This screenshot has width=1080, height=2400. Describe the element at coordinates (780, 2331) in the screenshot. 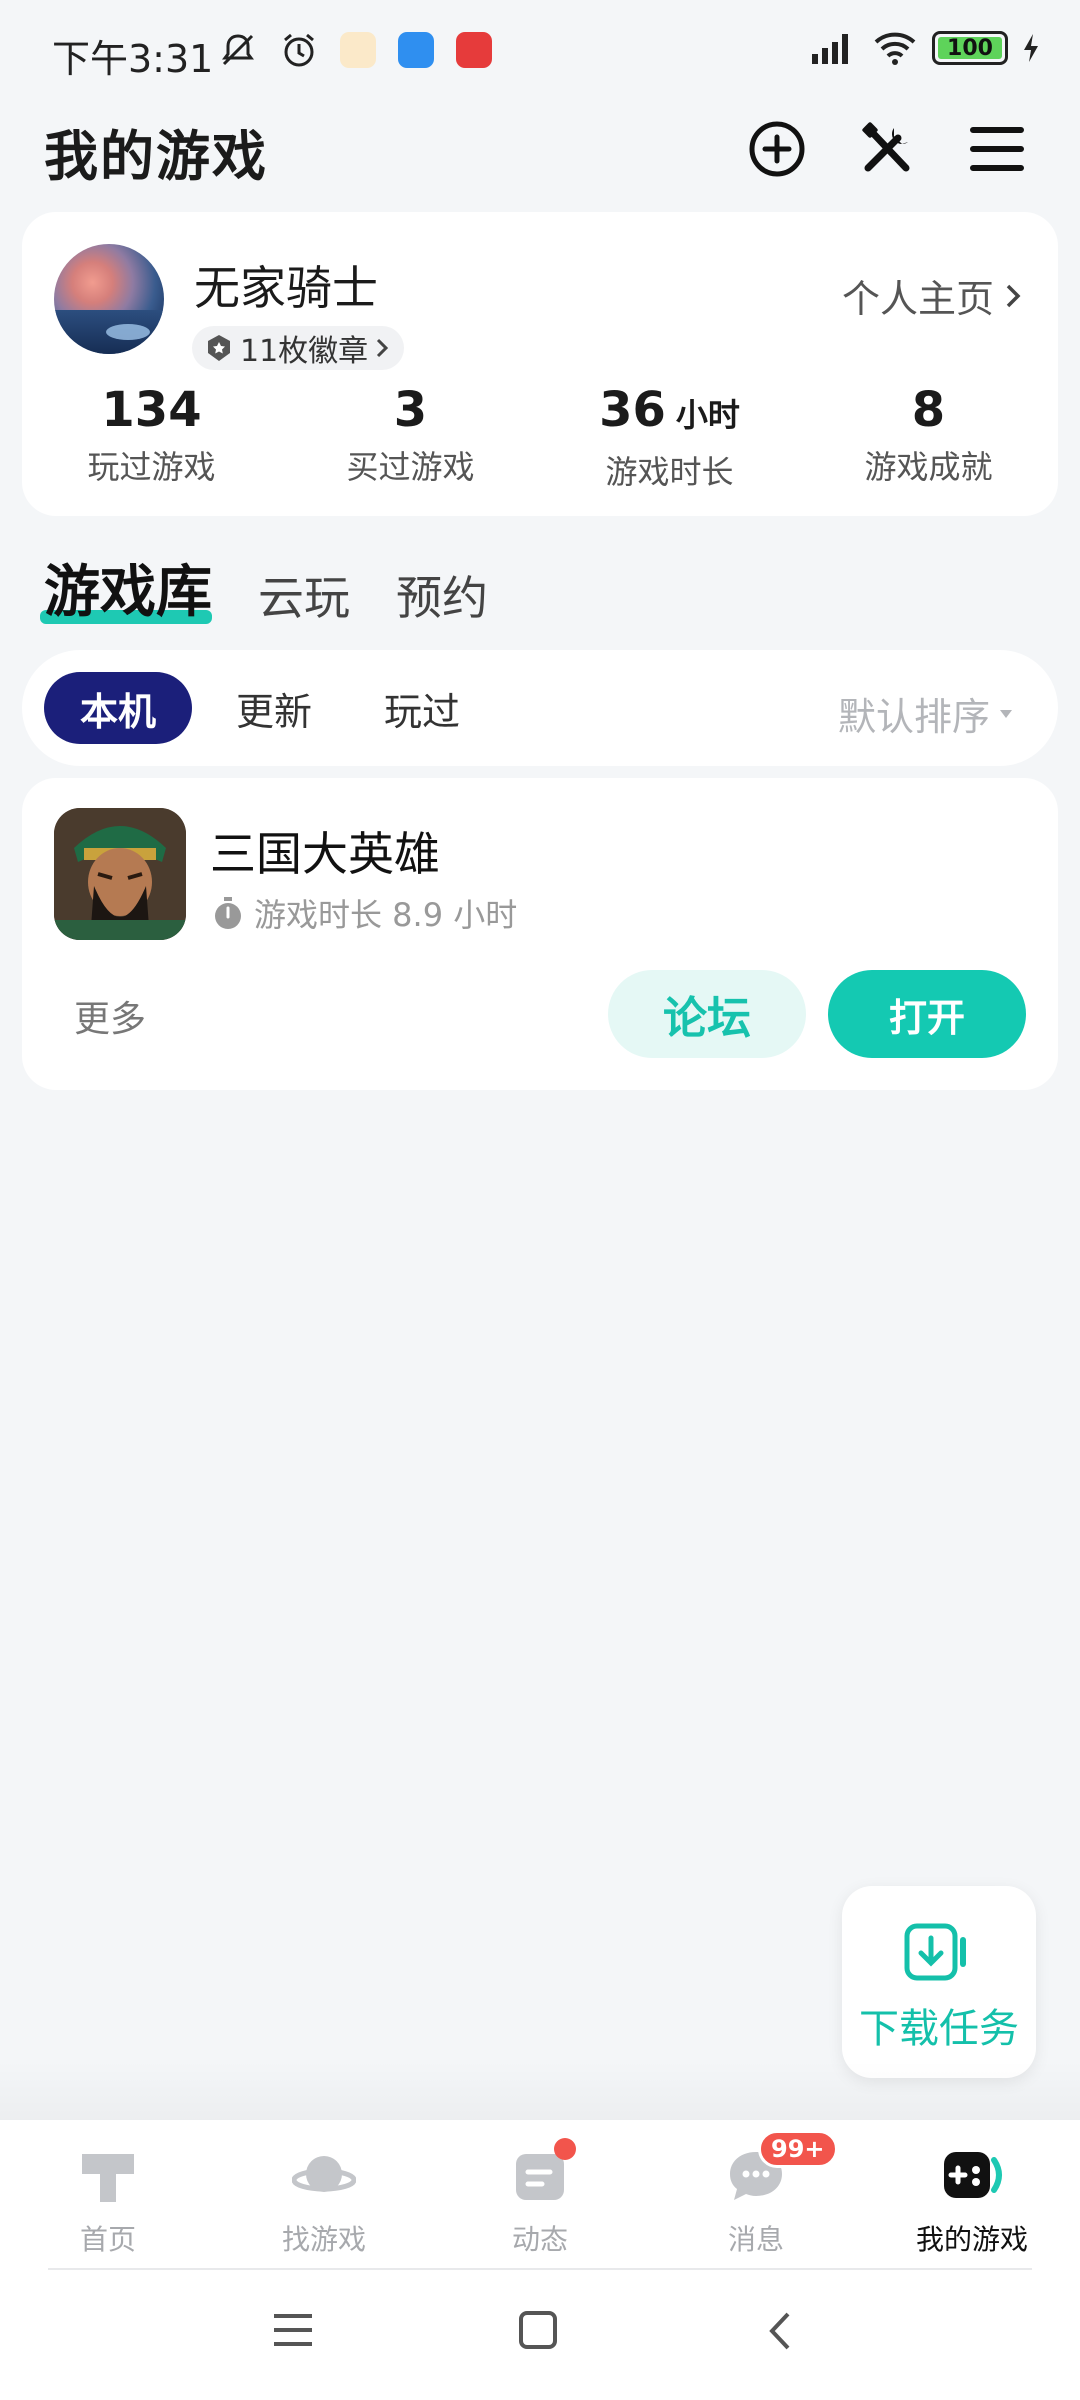

I see `back-icon` at that location.